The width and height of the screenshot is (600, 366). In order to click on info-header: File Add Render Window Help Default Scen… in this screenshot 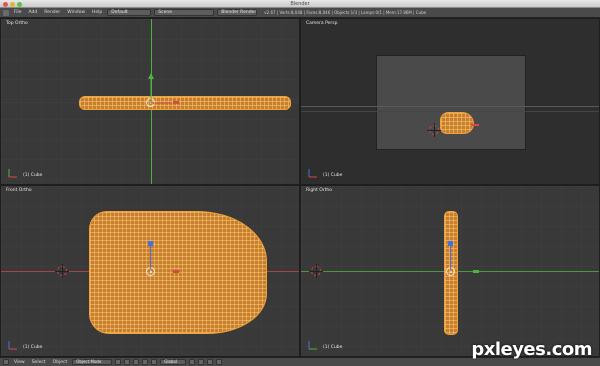, I will do `click(300, 13)`.